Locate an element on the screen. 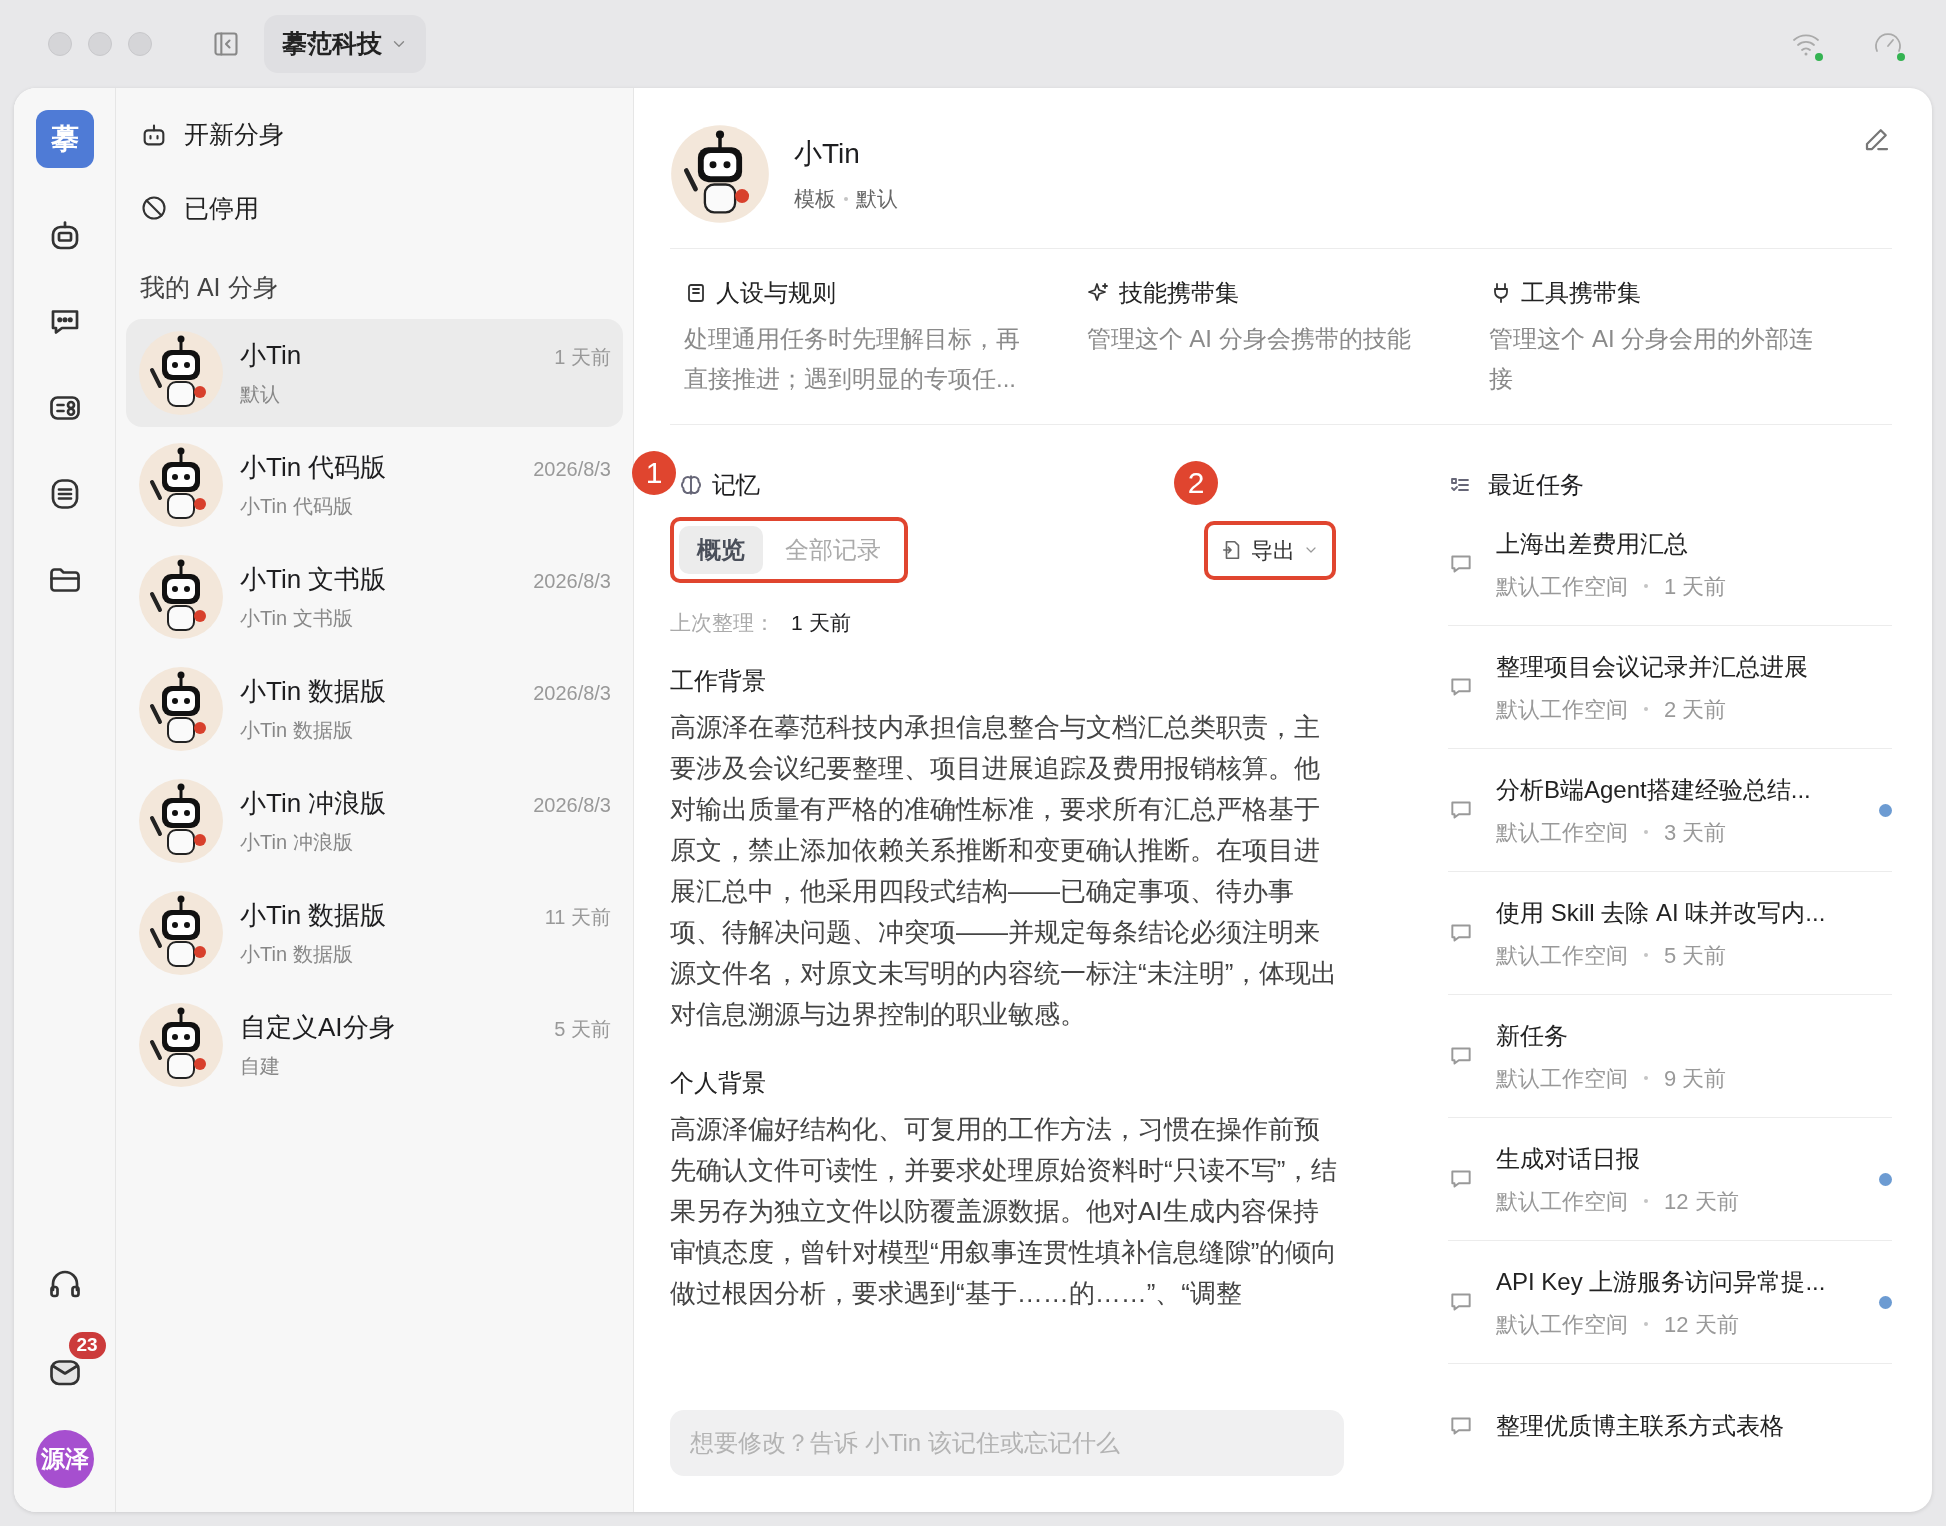 This screenshot has width=1946, height=1526. sidebar-toggle-icon is located at coordinates (226, 44).